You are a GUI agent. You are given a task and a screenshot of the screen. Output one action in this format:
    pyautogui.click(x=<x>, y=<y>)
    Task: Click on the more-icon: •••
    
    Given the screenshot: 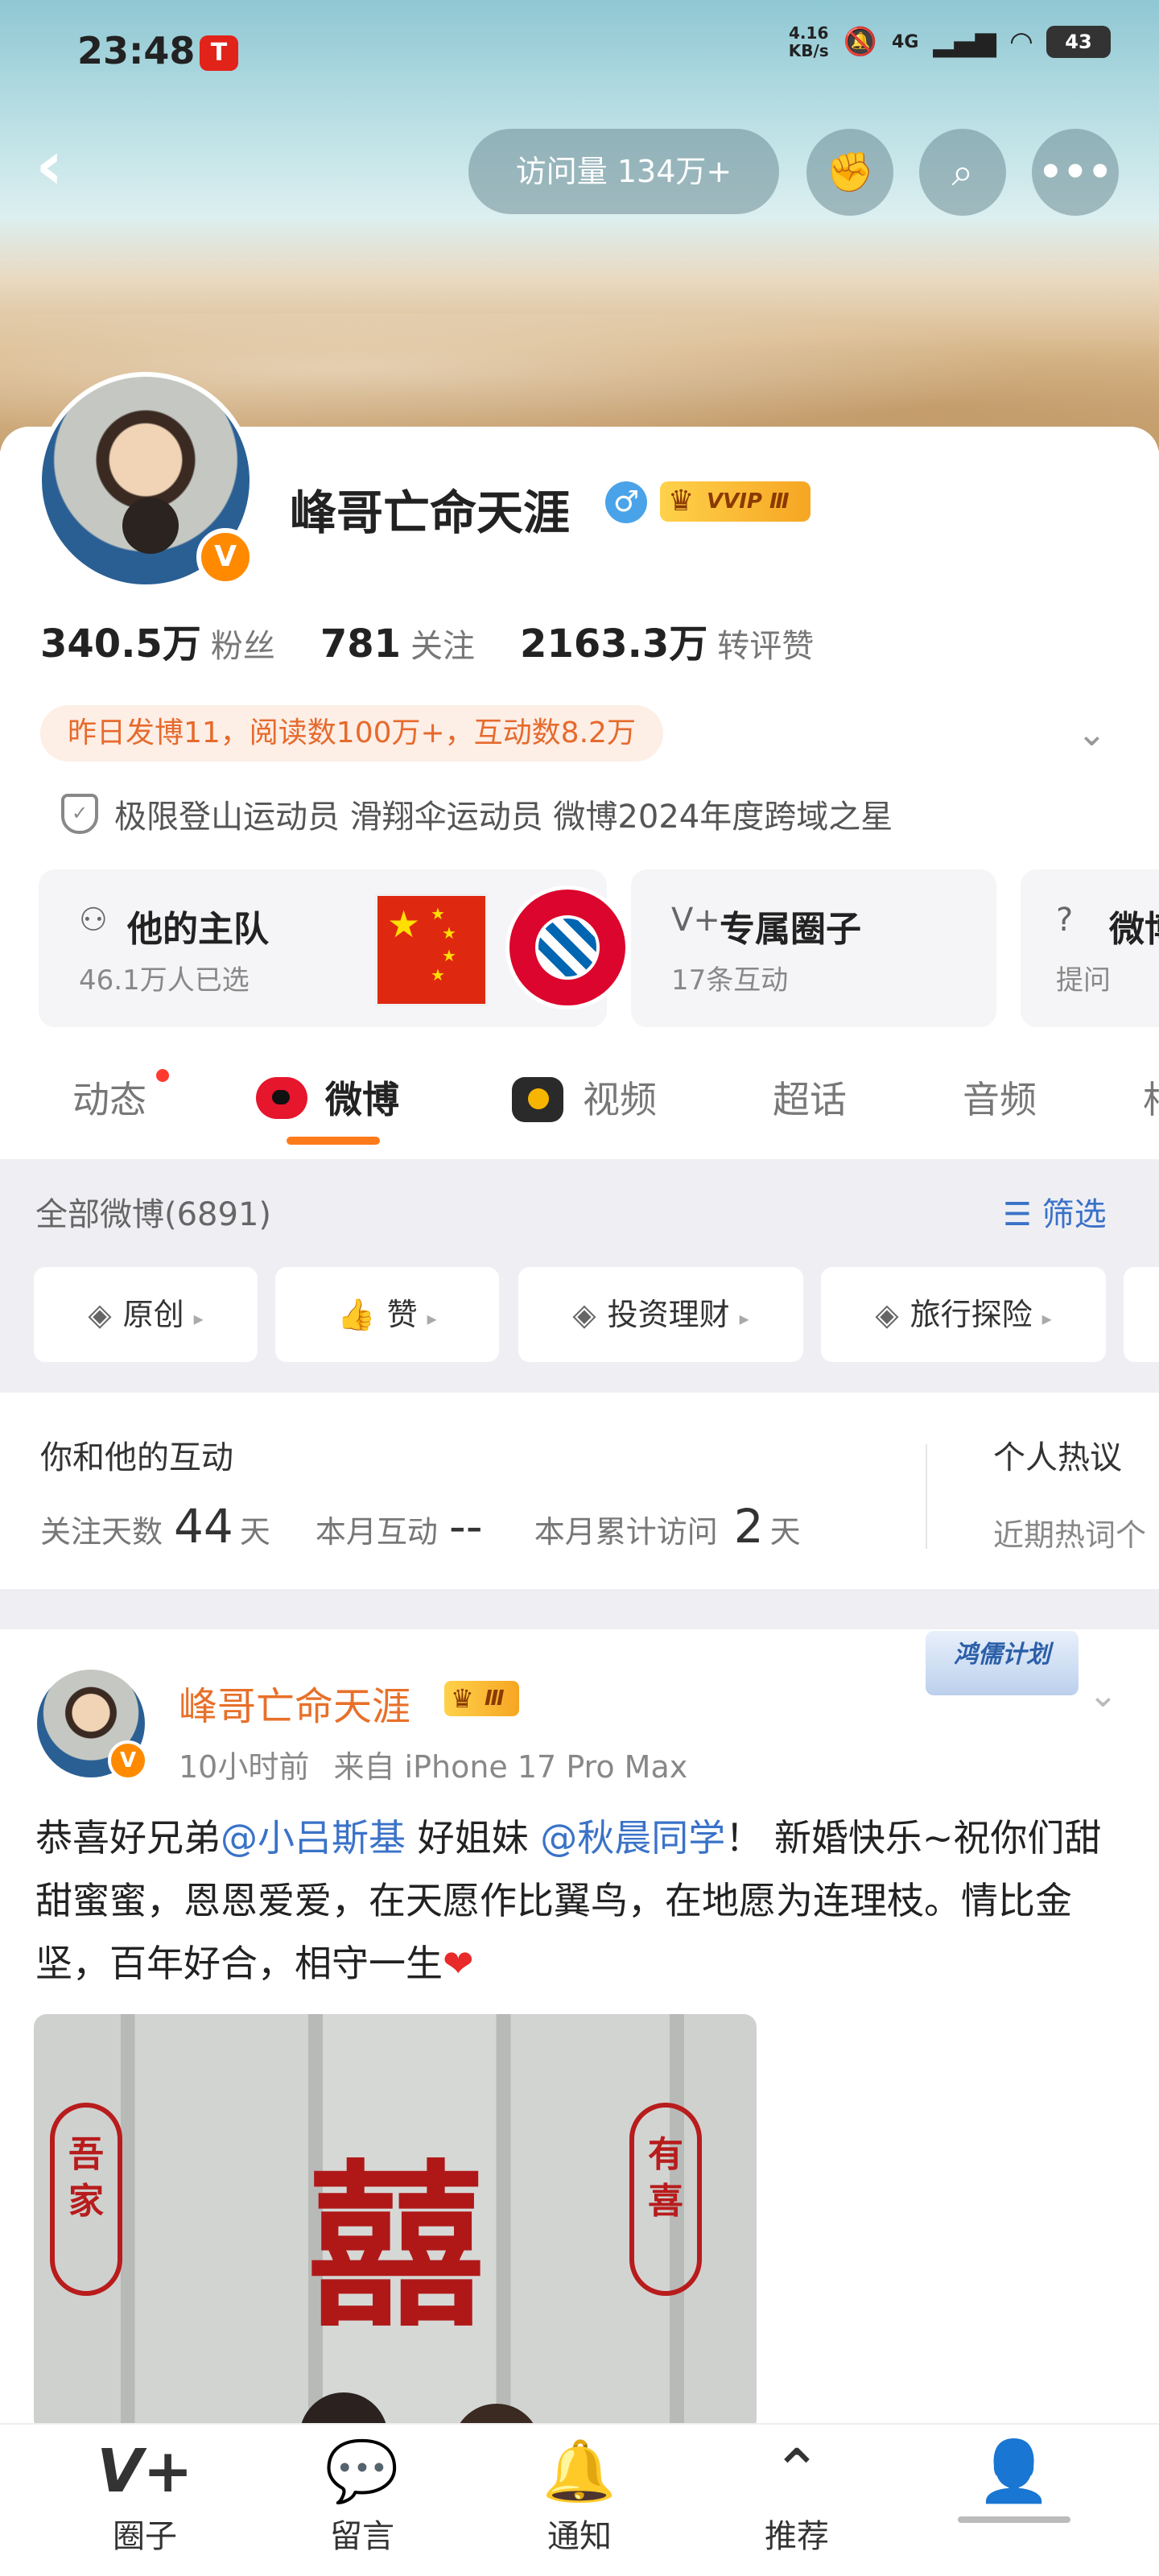 What is the action you would take?
    pyautogui.click(x=1075, y=172)
    